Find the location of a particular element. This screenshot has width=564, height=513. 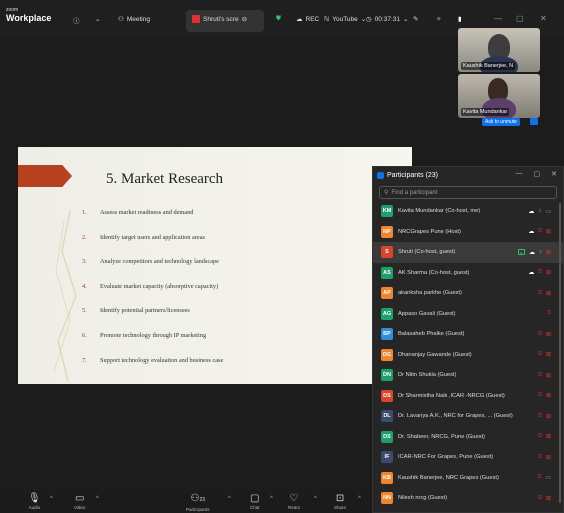

video-label: Video is located at coordinates (80, 507).